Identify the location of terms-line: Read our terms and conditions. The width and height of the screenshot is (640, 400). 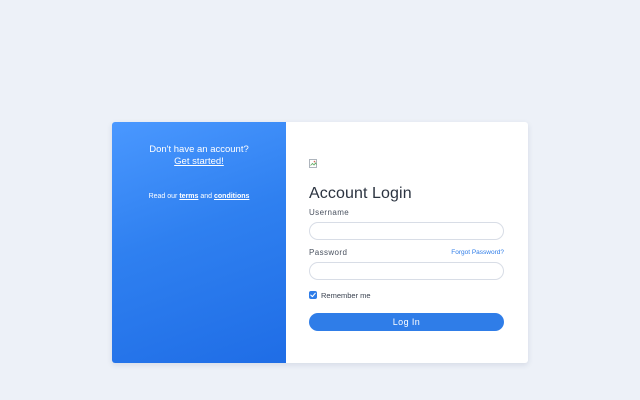
(199, 197).